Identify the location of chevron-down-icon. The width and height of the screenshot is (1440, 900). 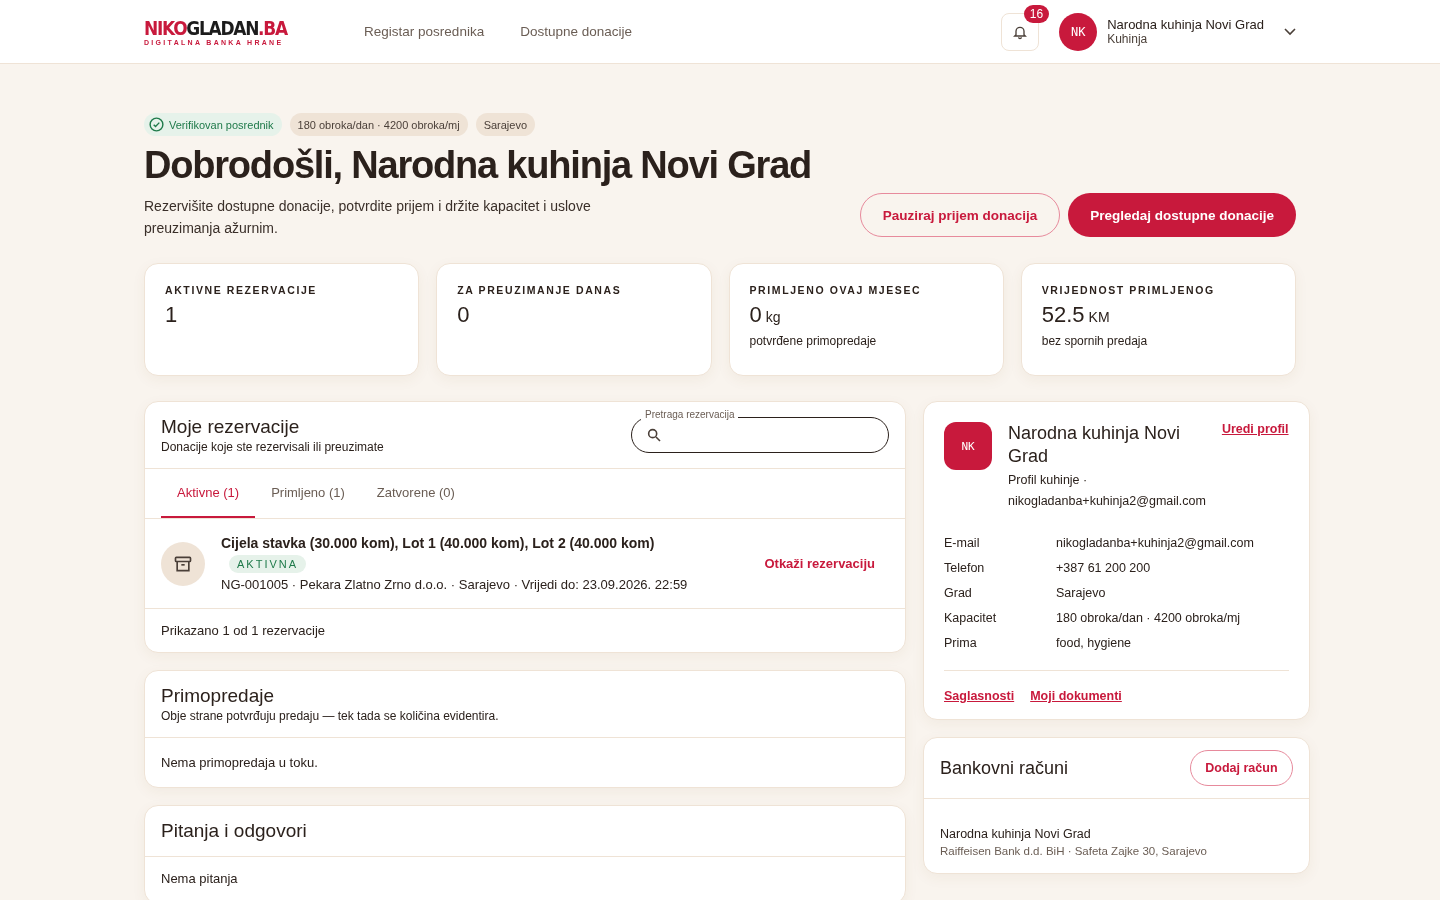
(1290, 31).